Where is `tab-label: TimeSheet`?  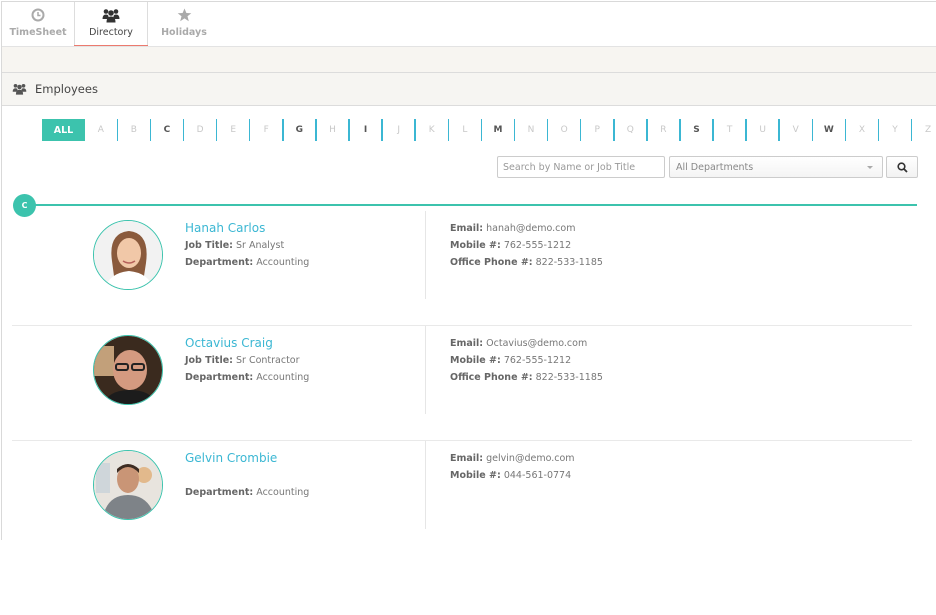 tab-label: TimeSheet is located at coordinates (38, 32).